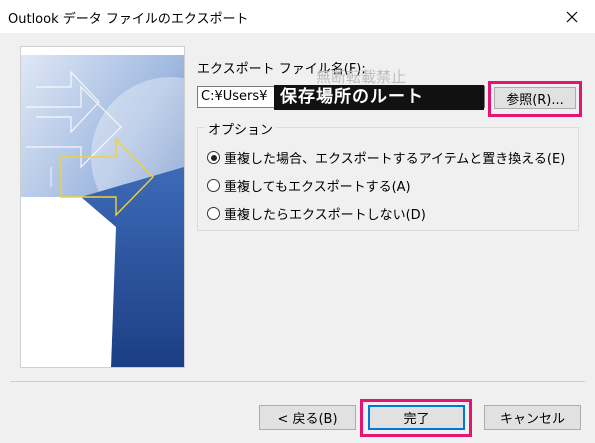  Describe the element at coordinates (241, 128) in the screenshot. I see `options-title: オプション` at that location.